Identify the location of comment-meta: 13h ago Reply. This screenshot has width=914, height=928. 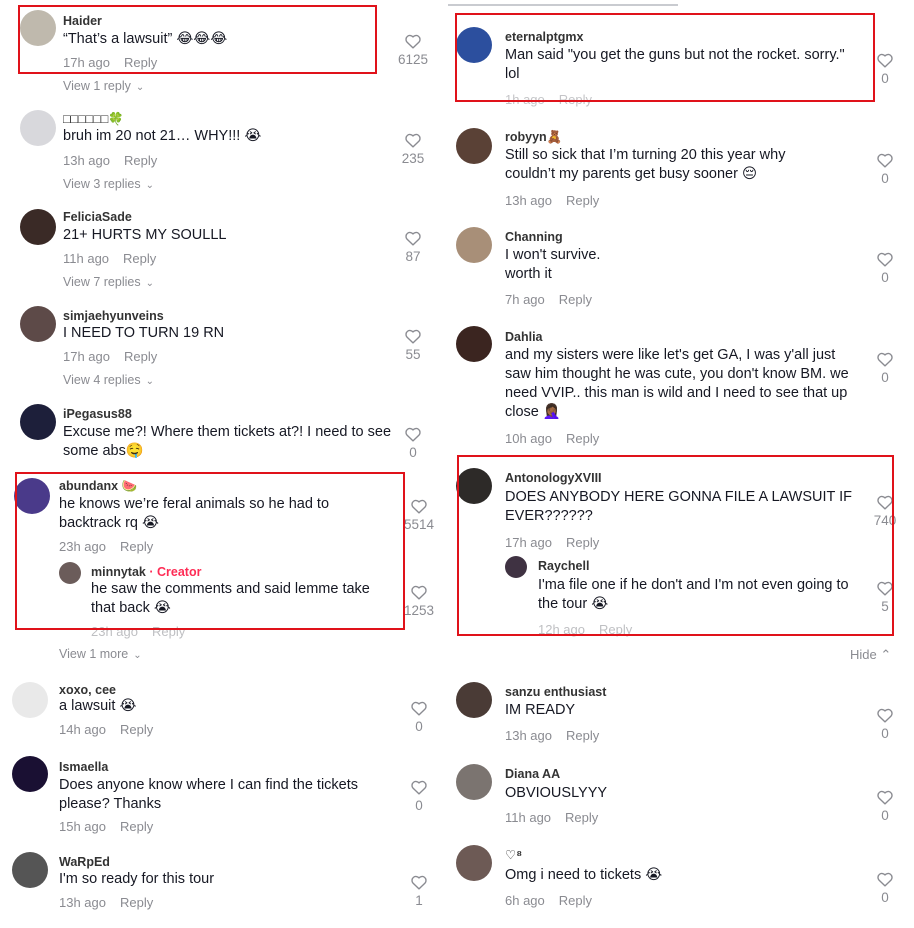
(552, 200).